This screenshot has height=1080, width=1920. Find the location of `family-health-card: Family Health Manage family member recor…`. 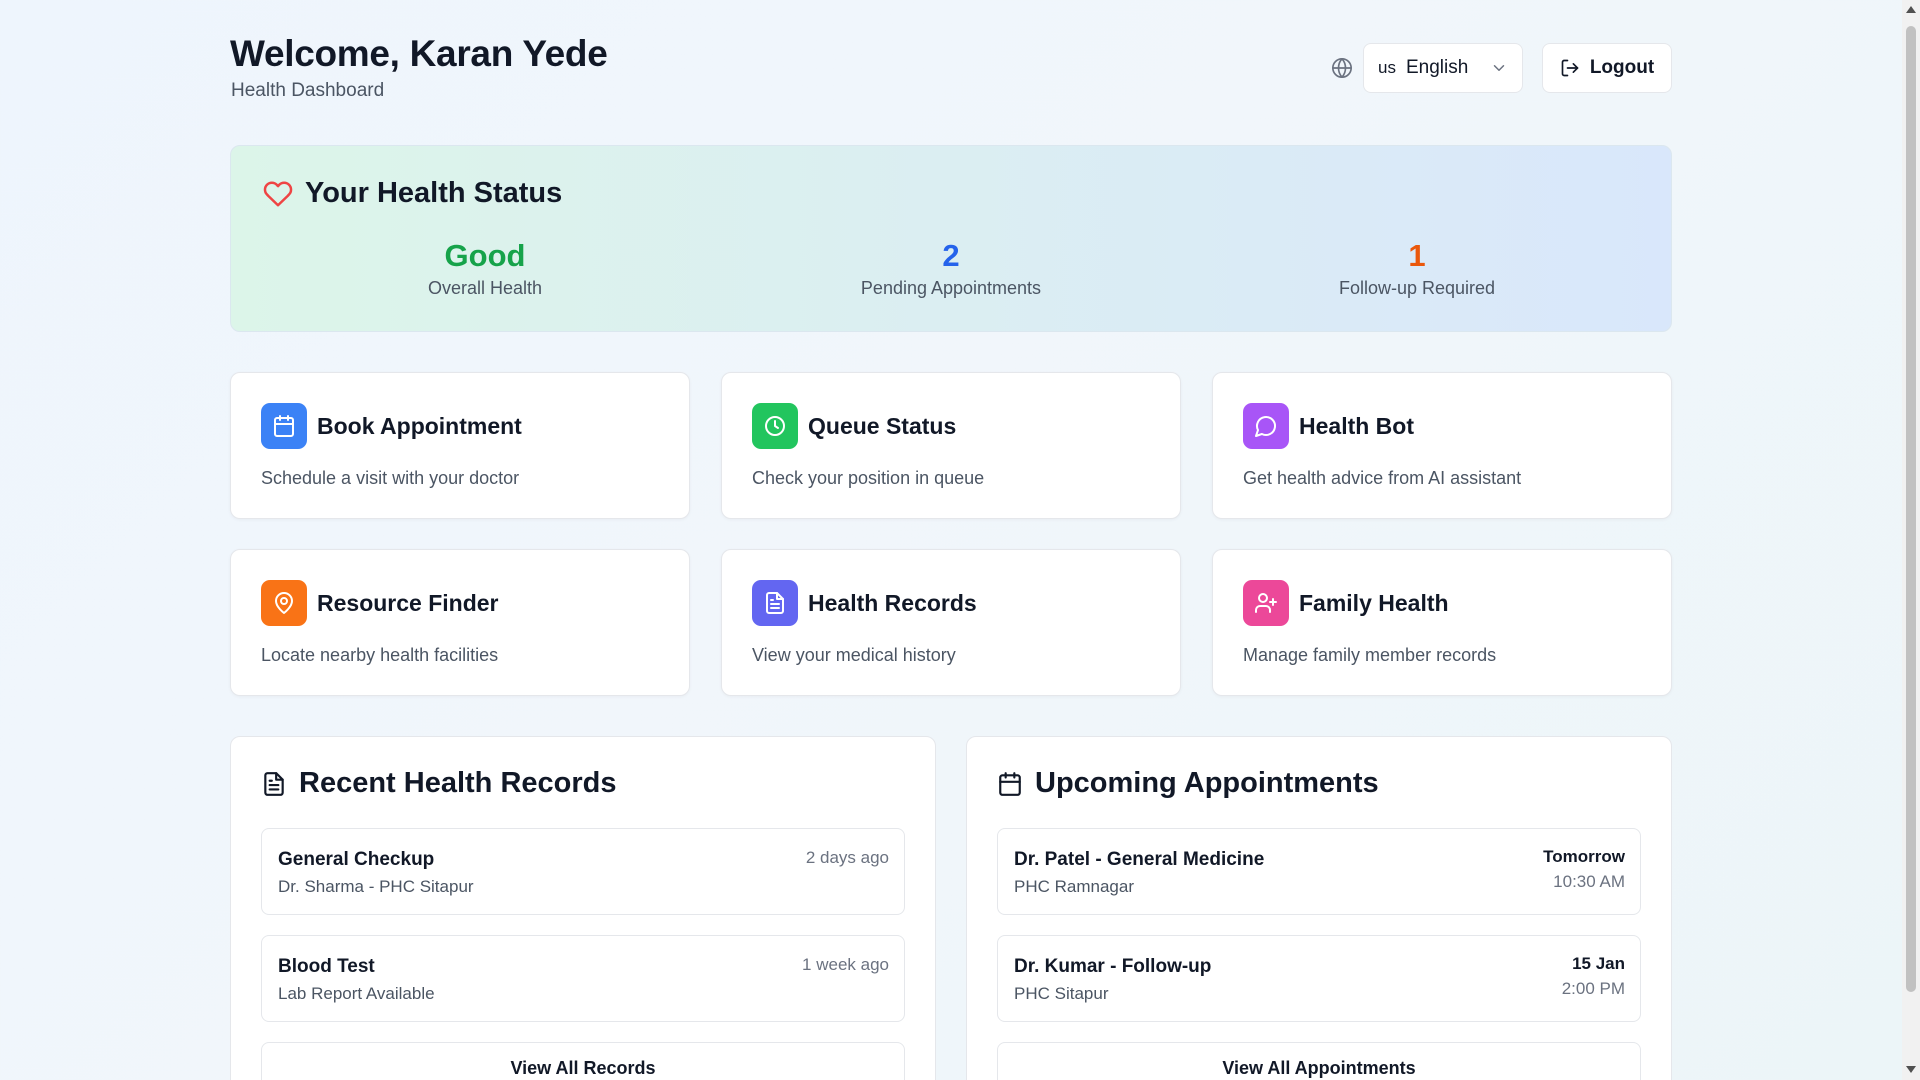

family-health-card: Family Health Manage family member recor… is located at coordinates (1442, 622).